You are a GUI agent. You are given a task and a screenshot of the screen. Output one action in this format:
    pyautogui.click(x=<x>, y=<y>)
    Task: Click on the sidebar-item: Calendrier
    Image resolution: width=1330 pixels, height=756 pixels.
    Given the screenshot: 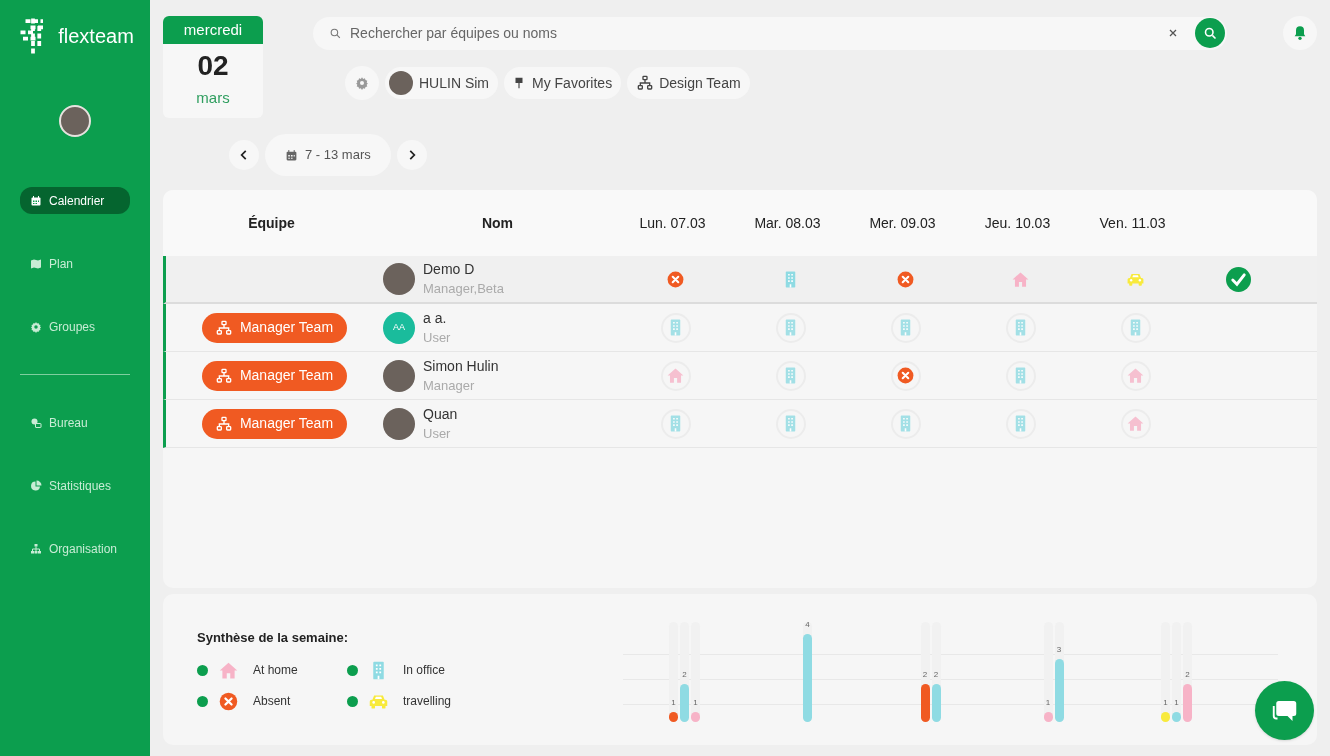 What is the action you would take?
    pyautogui.click(x=75, y=200)
    